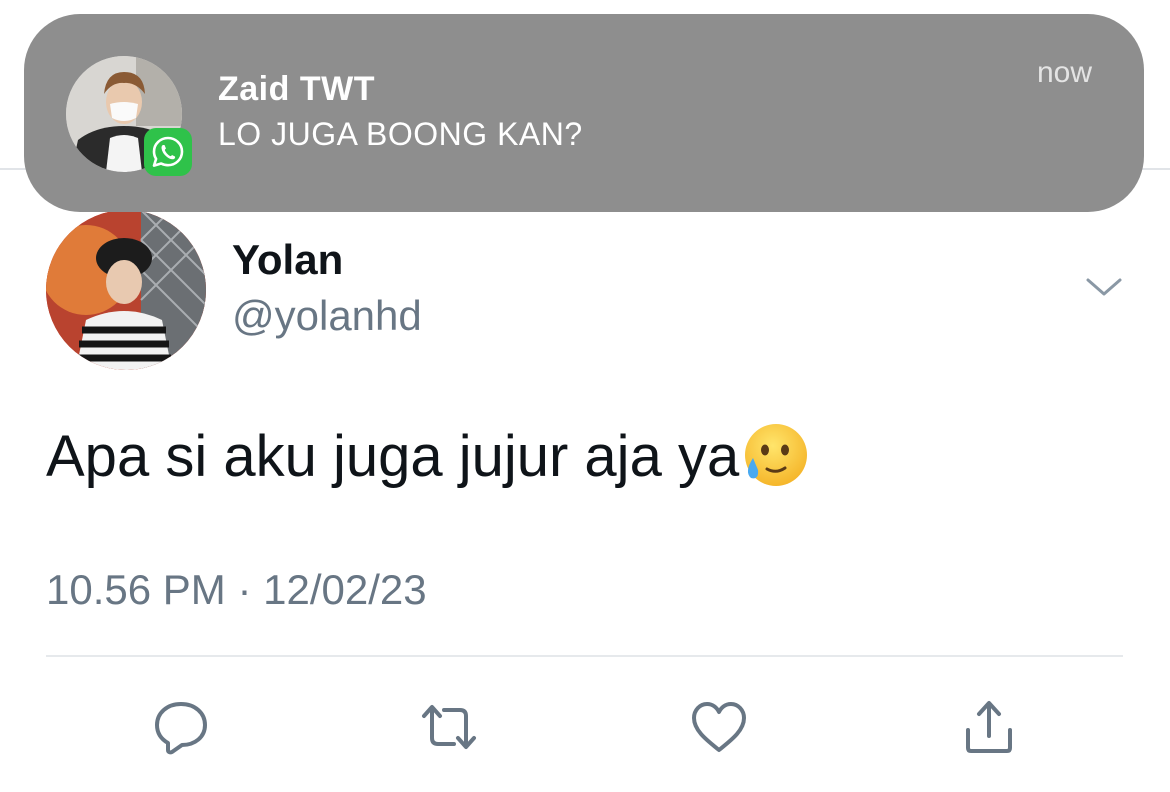  Describe the element at coordinates (168, 152) in the screenshot. I see `whatsapp-icon` at that location.